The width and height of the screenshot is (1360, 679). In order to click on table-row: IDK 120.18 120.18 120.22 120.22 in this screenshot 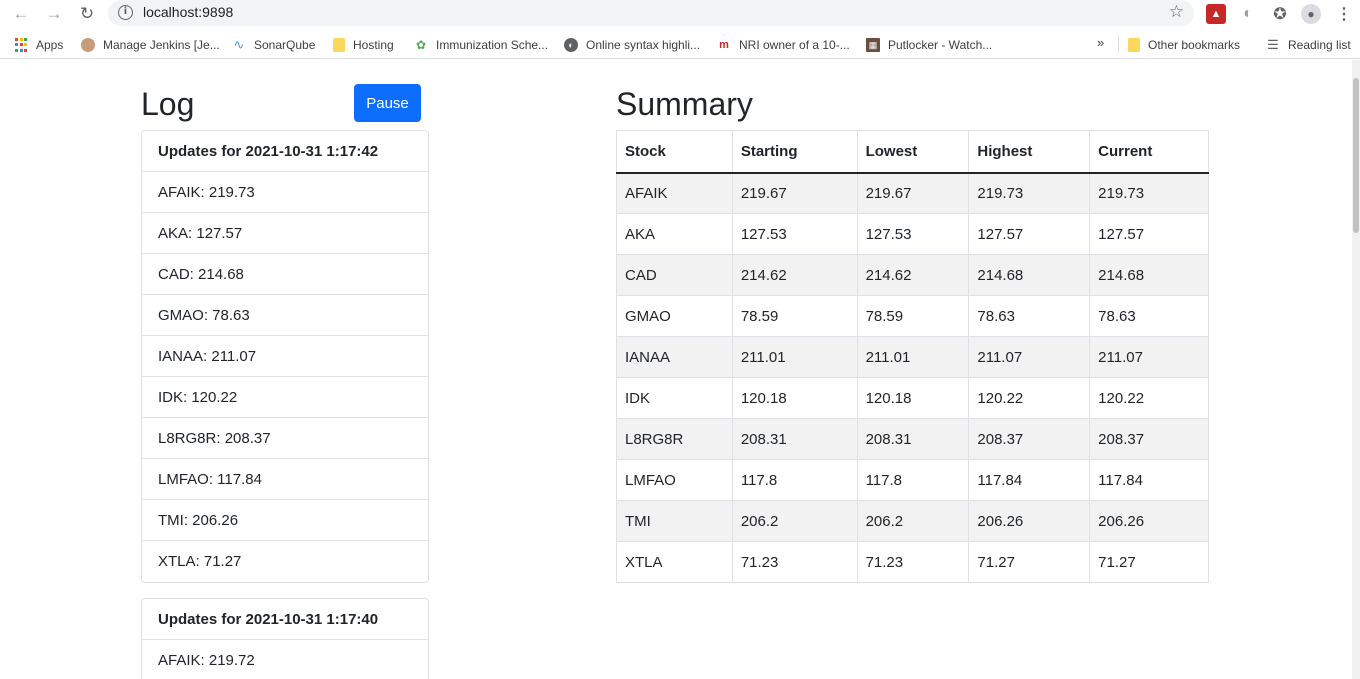, I will do `click(912, 398)`.